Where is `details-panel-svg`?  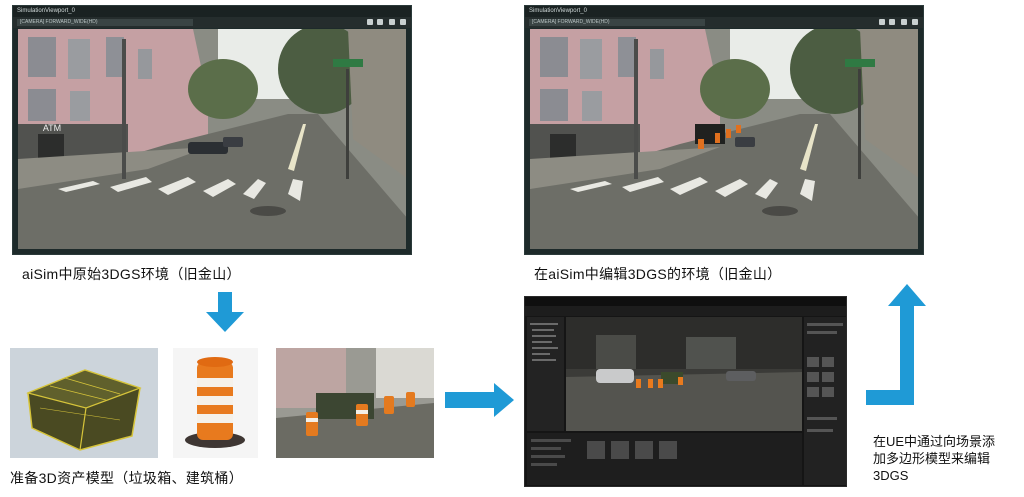
details-panel-svg is located at coordinates (825, 377).